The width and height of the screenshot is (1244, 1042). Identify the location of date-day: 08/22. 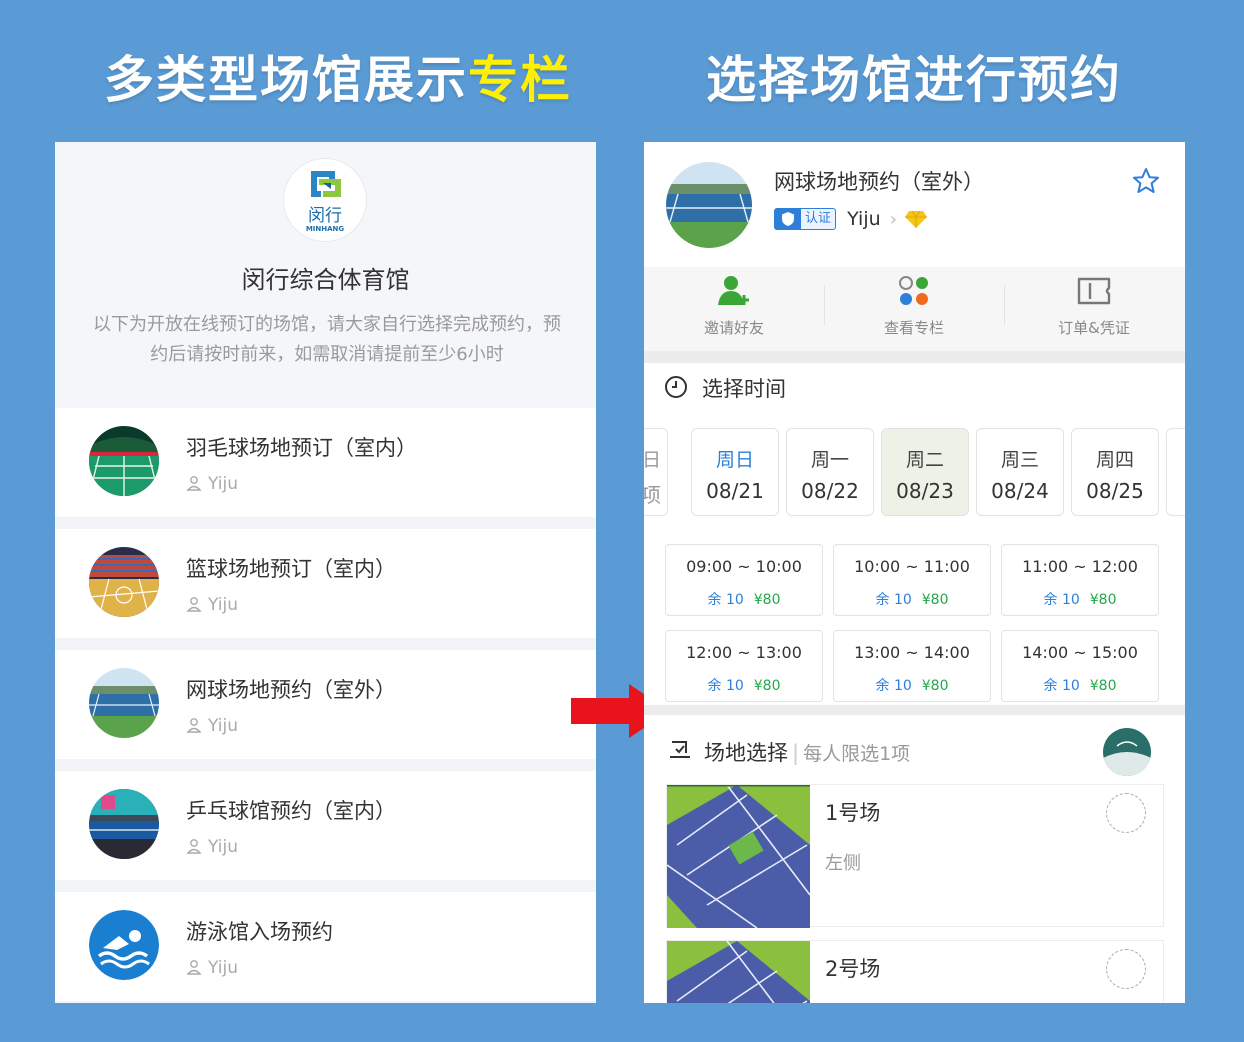
(830, 491).